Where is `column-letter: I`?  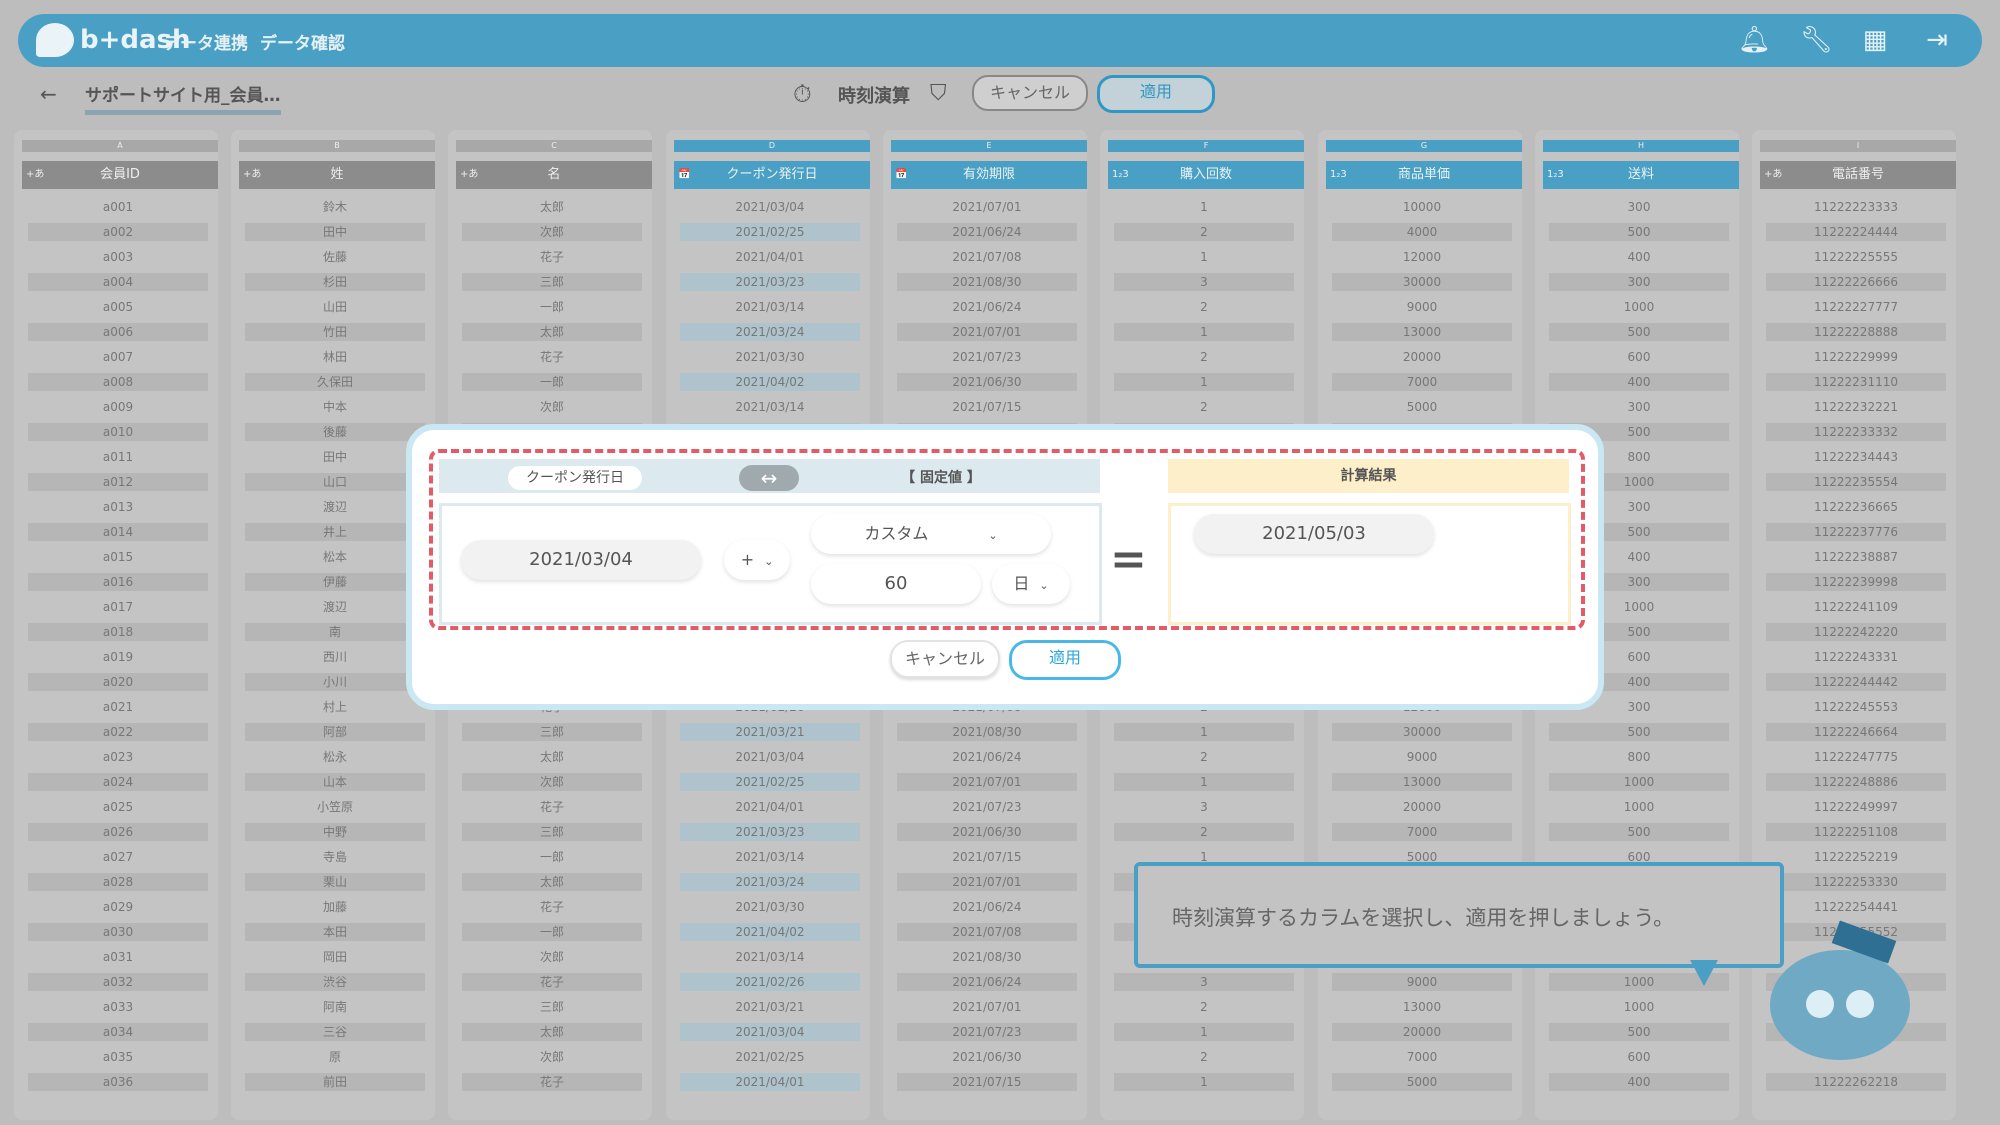 column-letter: I is located at coordinates (1858, 146).